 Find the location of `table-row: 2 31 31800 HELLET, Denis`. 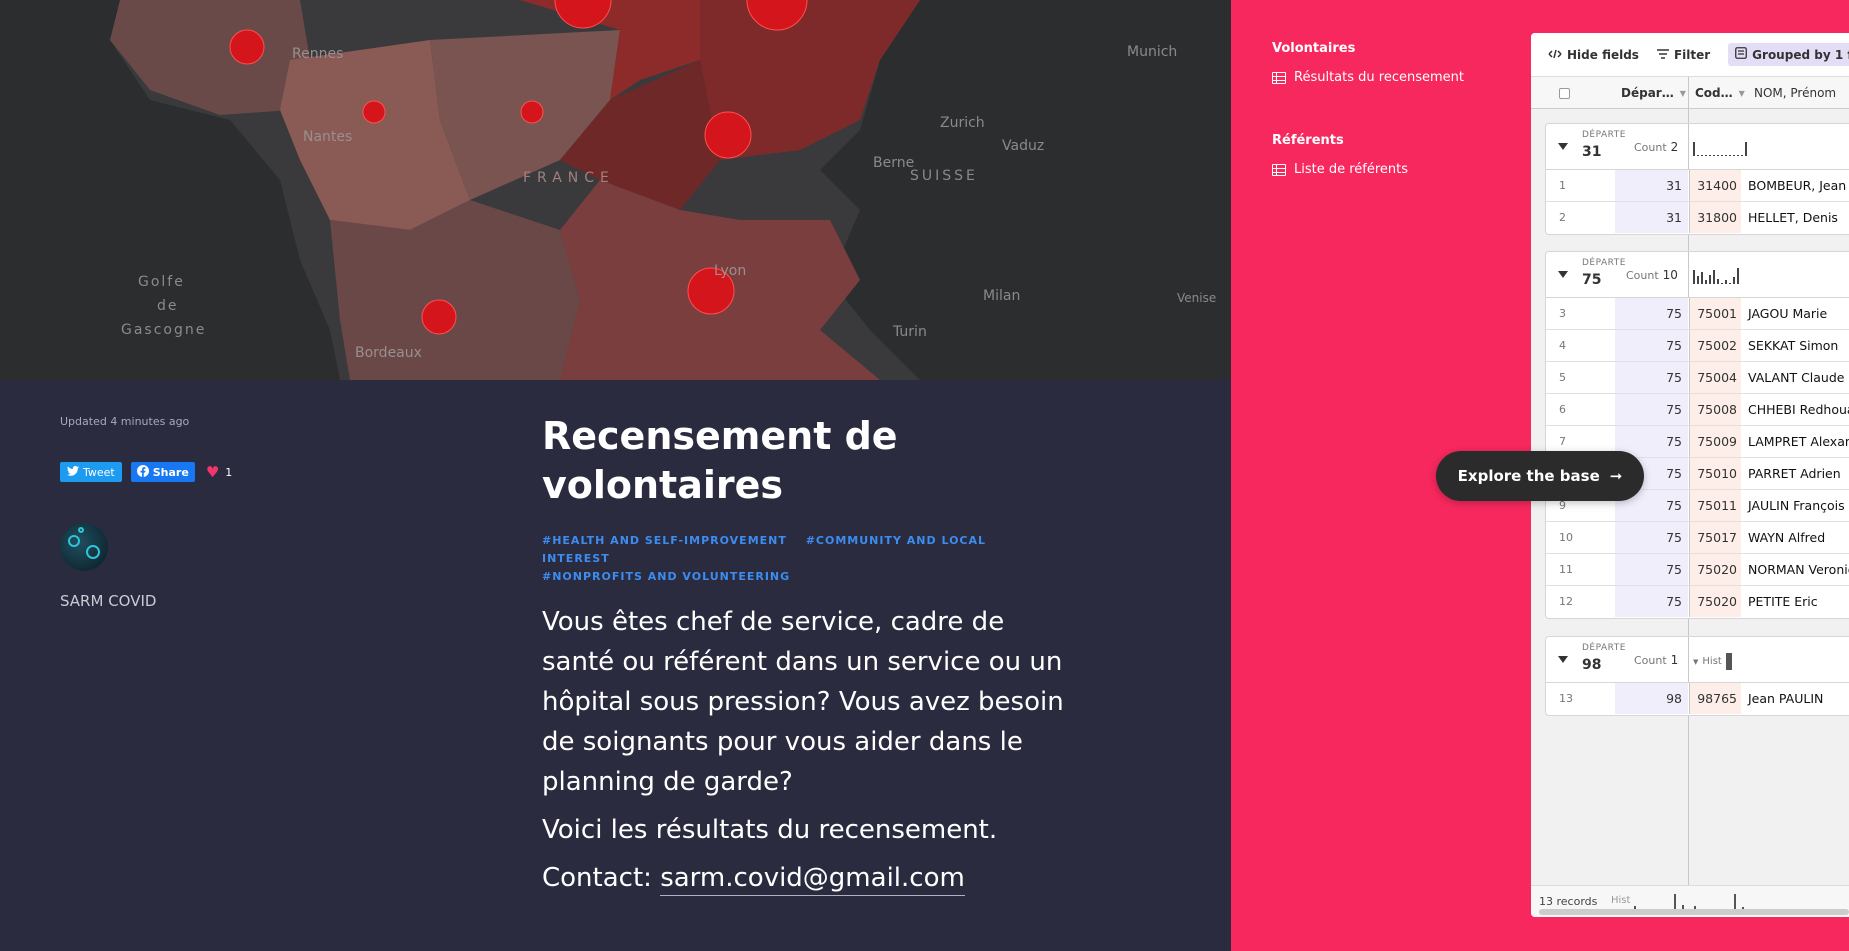

table-row: 2 31 31800 HELLET, Denis is located at coordinates (1697, 218).